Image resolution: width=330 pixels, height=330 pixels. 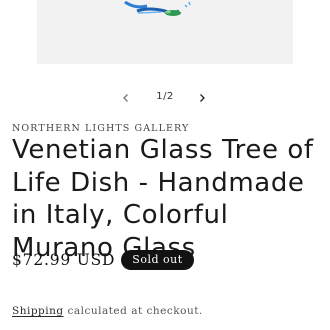 What do you see at coordinates (157, 260) in the screenshot?
I see `sold-out-badge: Sold out` at bounding box center [157, 260].